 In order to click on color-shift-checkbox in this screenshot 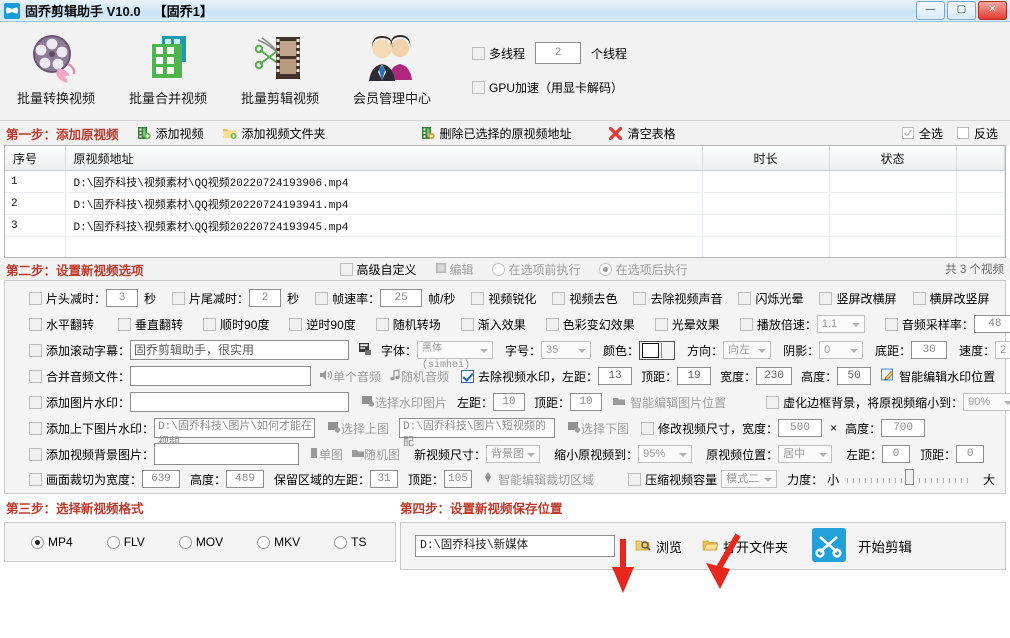, I will do `click(552, 324)`.